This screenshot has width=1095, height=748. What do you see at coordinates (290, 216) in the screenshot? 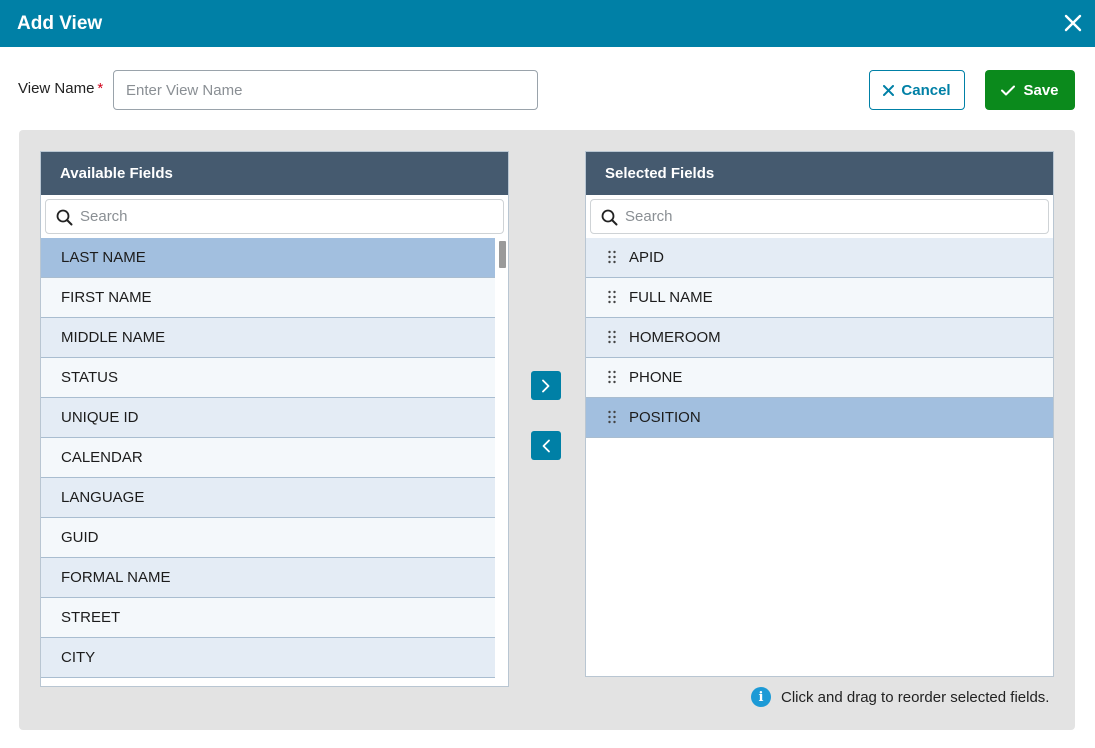
I see `available-search-input` at bounding box center [290, 216].